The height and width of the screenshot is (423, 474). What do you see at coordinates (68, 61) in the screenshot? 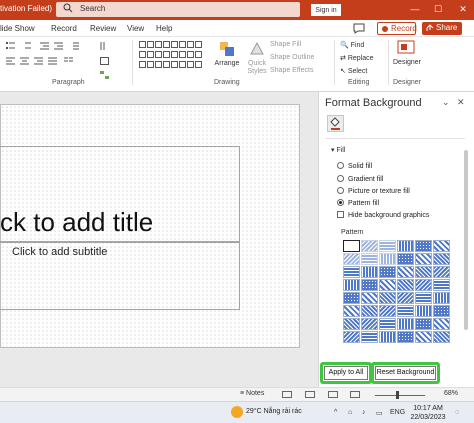
I see `columns-icon` at bounding box center [68, 61].